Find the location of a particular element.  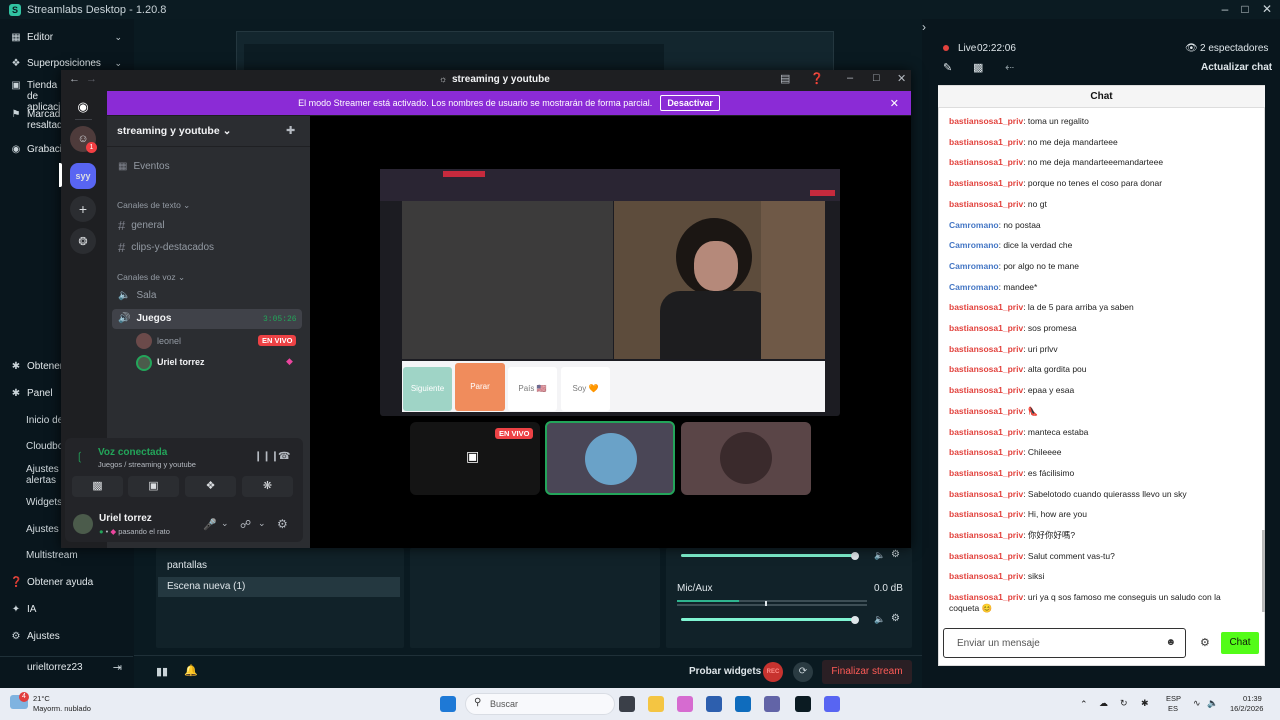

share-icon: ⇠ is located at coordinates (1009, 67).